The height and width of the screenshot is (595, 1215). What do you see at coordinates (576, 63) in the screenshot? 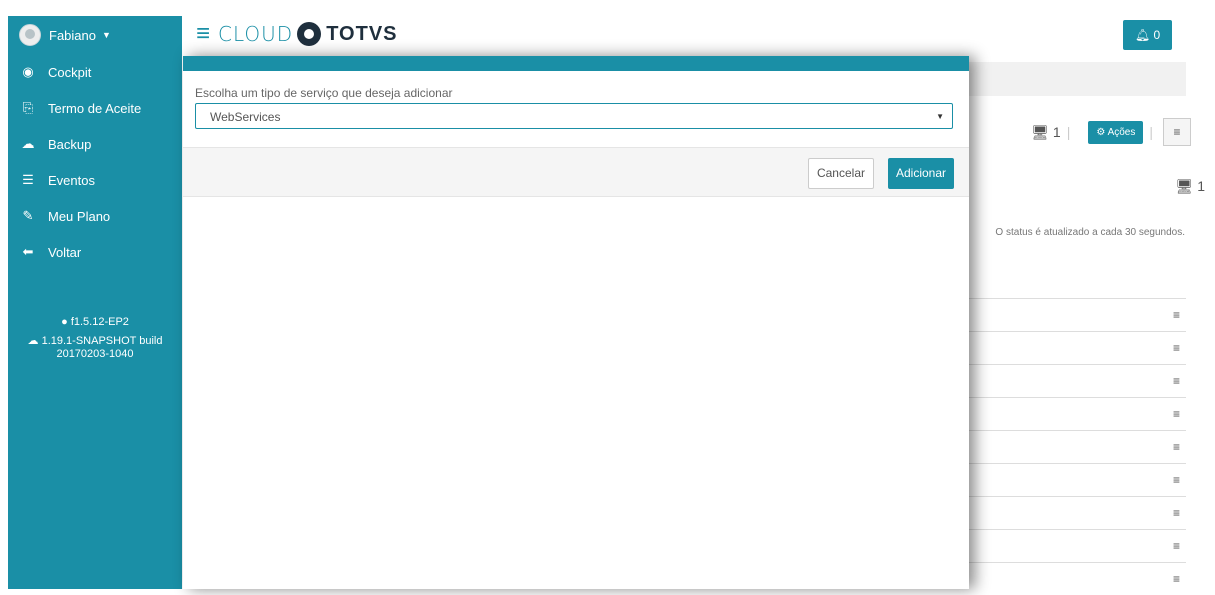
I see `modal-header` at bounding box center [576, 63].